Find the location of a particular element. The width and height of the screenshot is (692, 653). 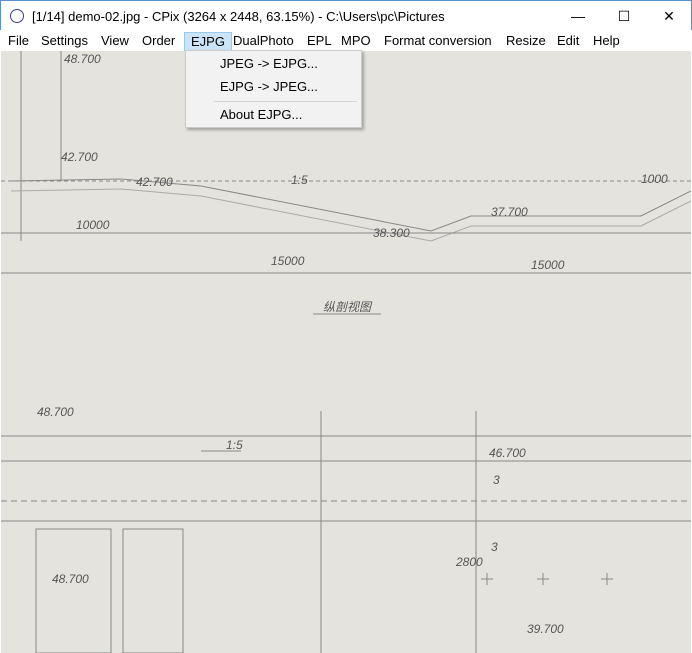

menu-settings: Settings is located at coordinates (64, 41).